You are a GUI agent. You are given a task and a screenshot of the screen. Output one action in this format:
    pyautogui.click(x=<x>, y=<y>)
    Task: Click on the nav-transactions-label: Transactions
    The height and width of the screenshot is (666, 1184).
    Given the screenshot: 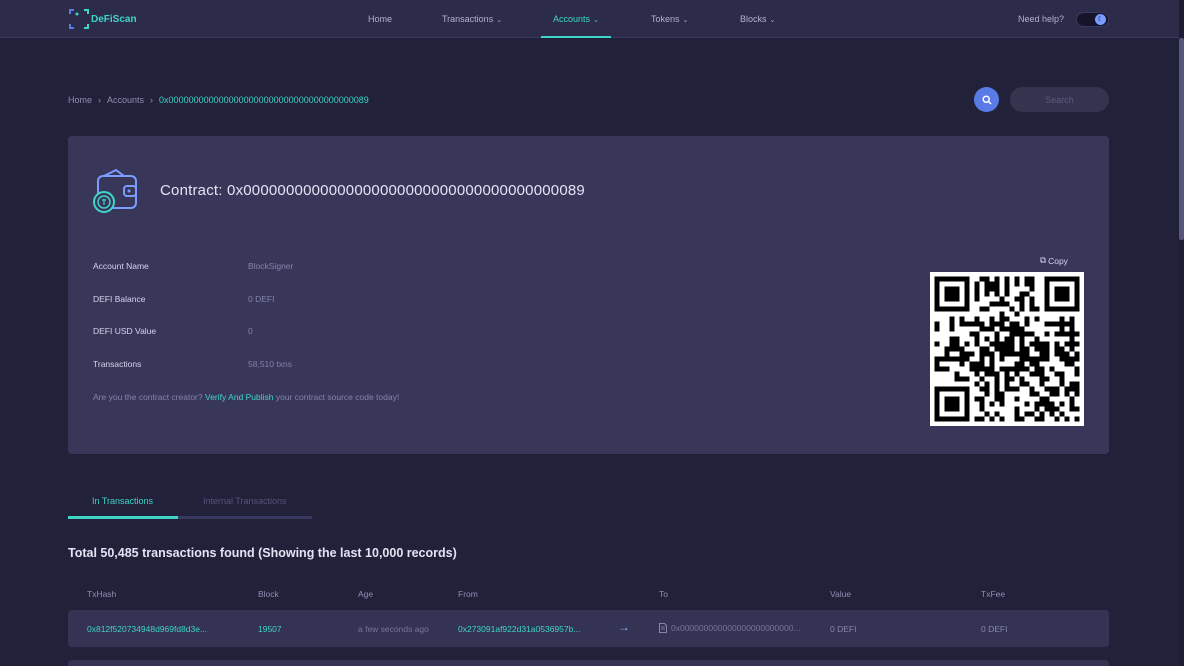 What is the action you would take?
    pyautogui.click(x=468, y=19)
    